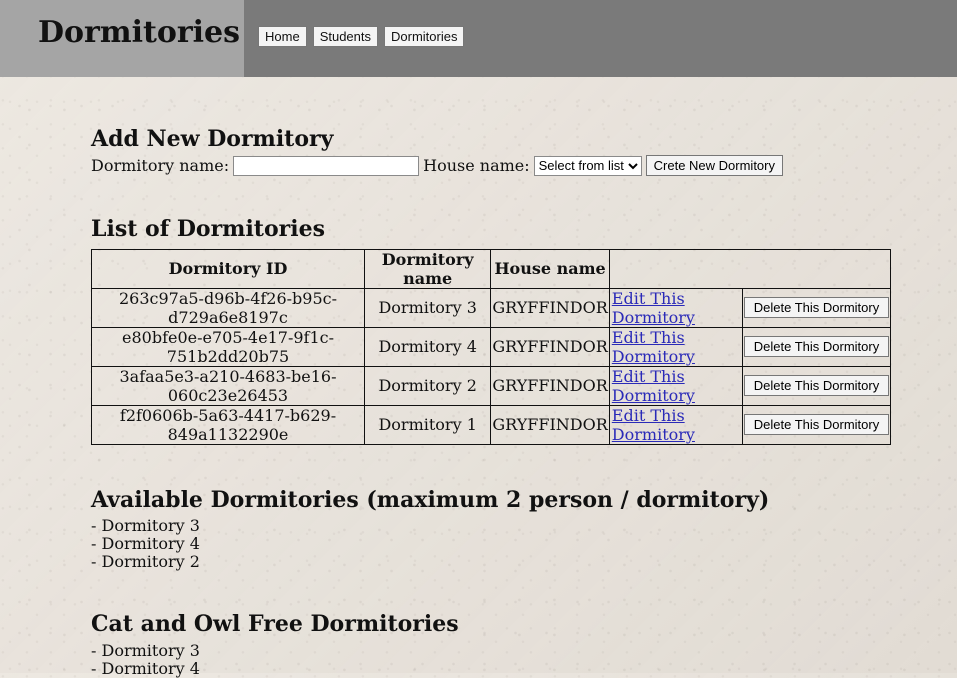 This screenshot has width=957, height=678. Describe the element at coordinates (228, 307) in the screenshot. I see `dormitory-id-cell: 263c97a5-d96b-4f26-b95c-d729a6e8197c` at that location.